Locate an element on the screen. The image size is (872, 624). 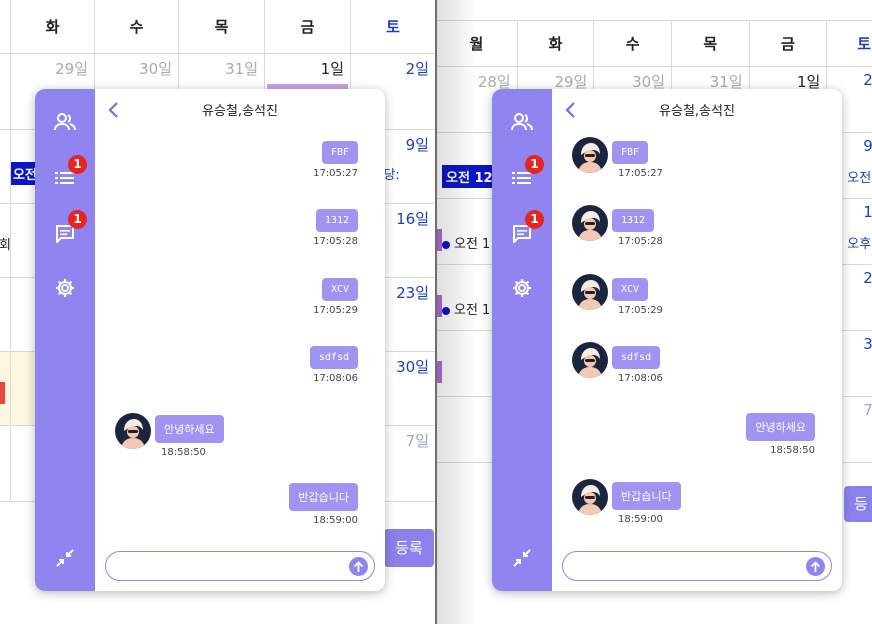
message-sent: 안녕하세요 18:58:50 is located at coordinates (780, 434).